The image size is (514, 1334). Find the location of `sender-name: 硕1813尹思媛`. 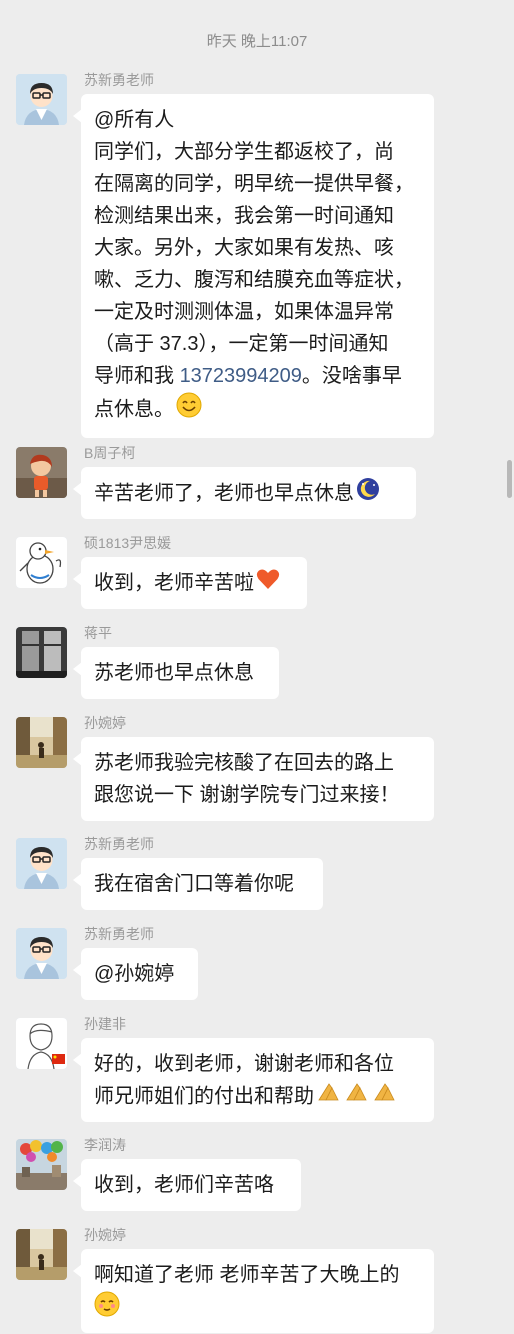

sender-name: 硕1813尹思媛 is located at coordinates (128, 543).